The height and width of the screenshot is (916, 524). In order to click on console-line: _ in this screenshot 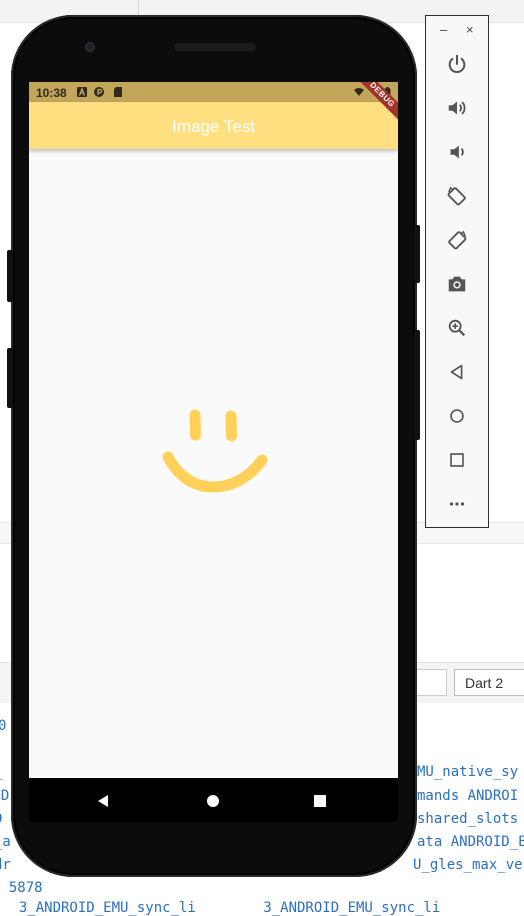, I will do `click(1, 772)`.